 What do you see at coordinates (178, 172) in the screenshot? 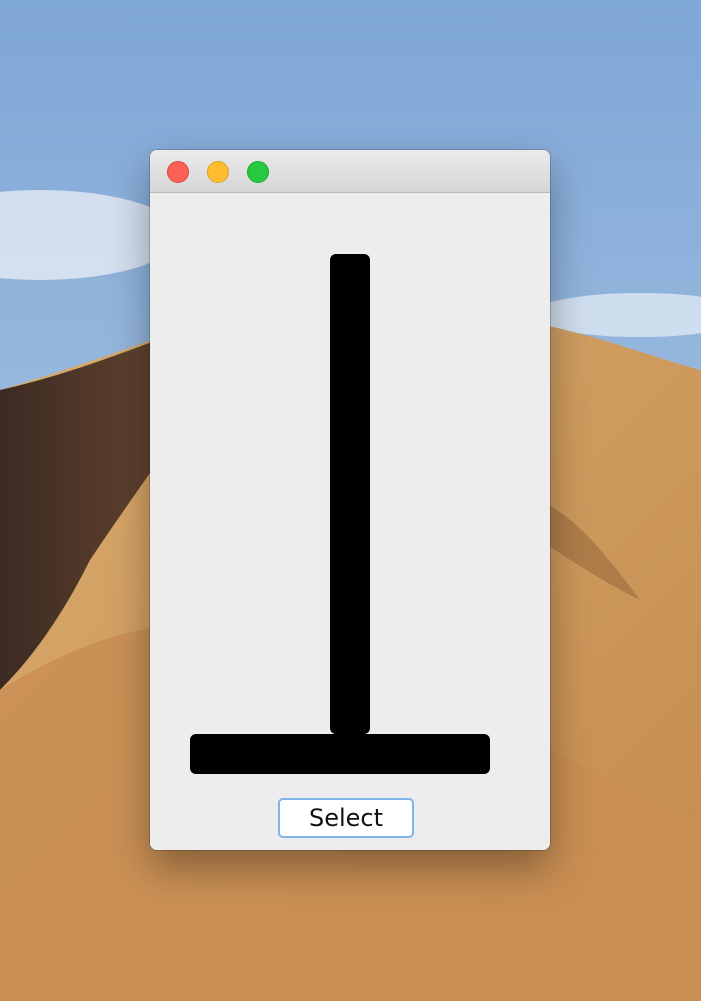
I see `close-icon` at bounding box center [178, 172].